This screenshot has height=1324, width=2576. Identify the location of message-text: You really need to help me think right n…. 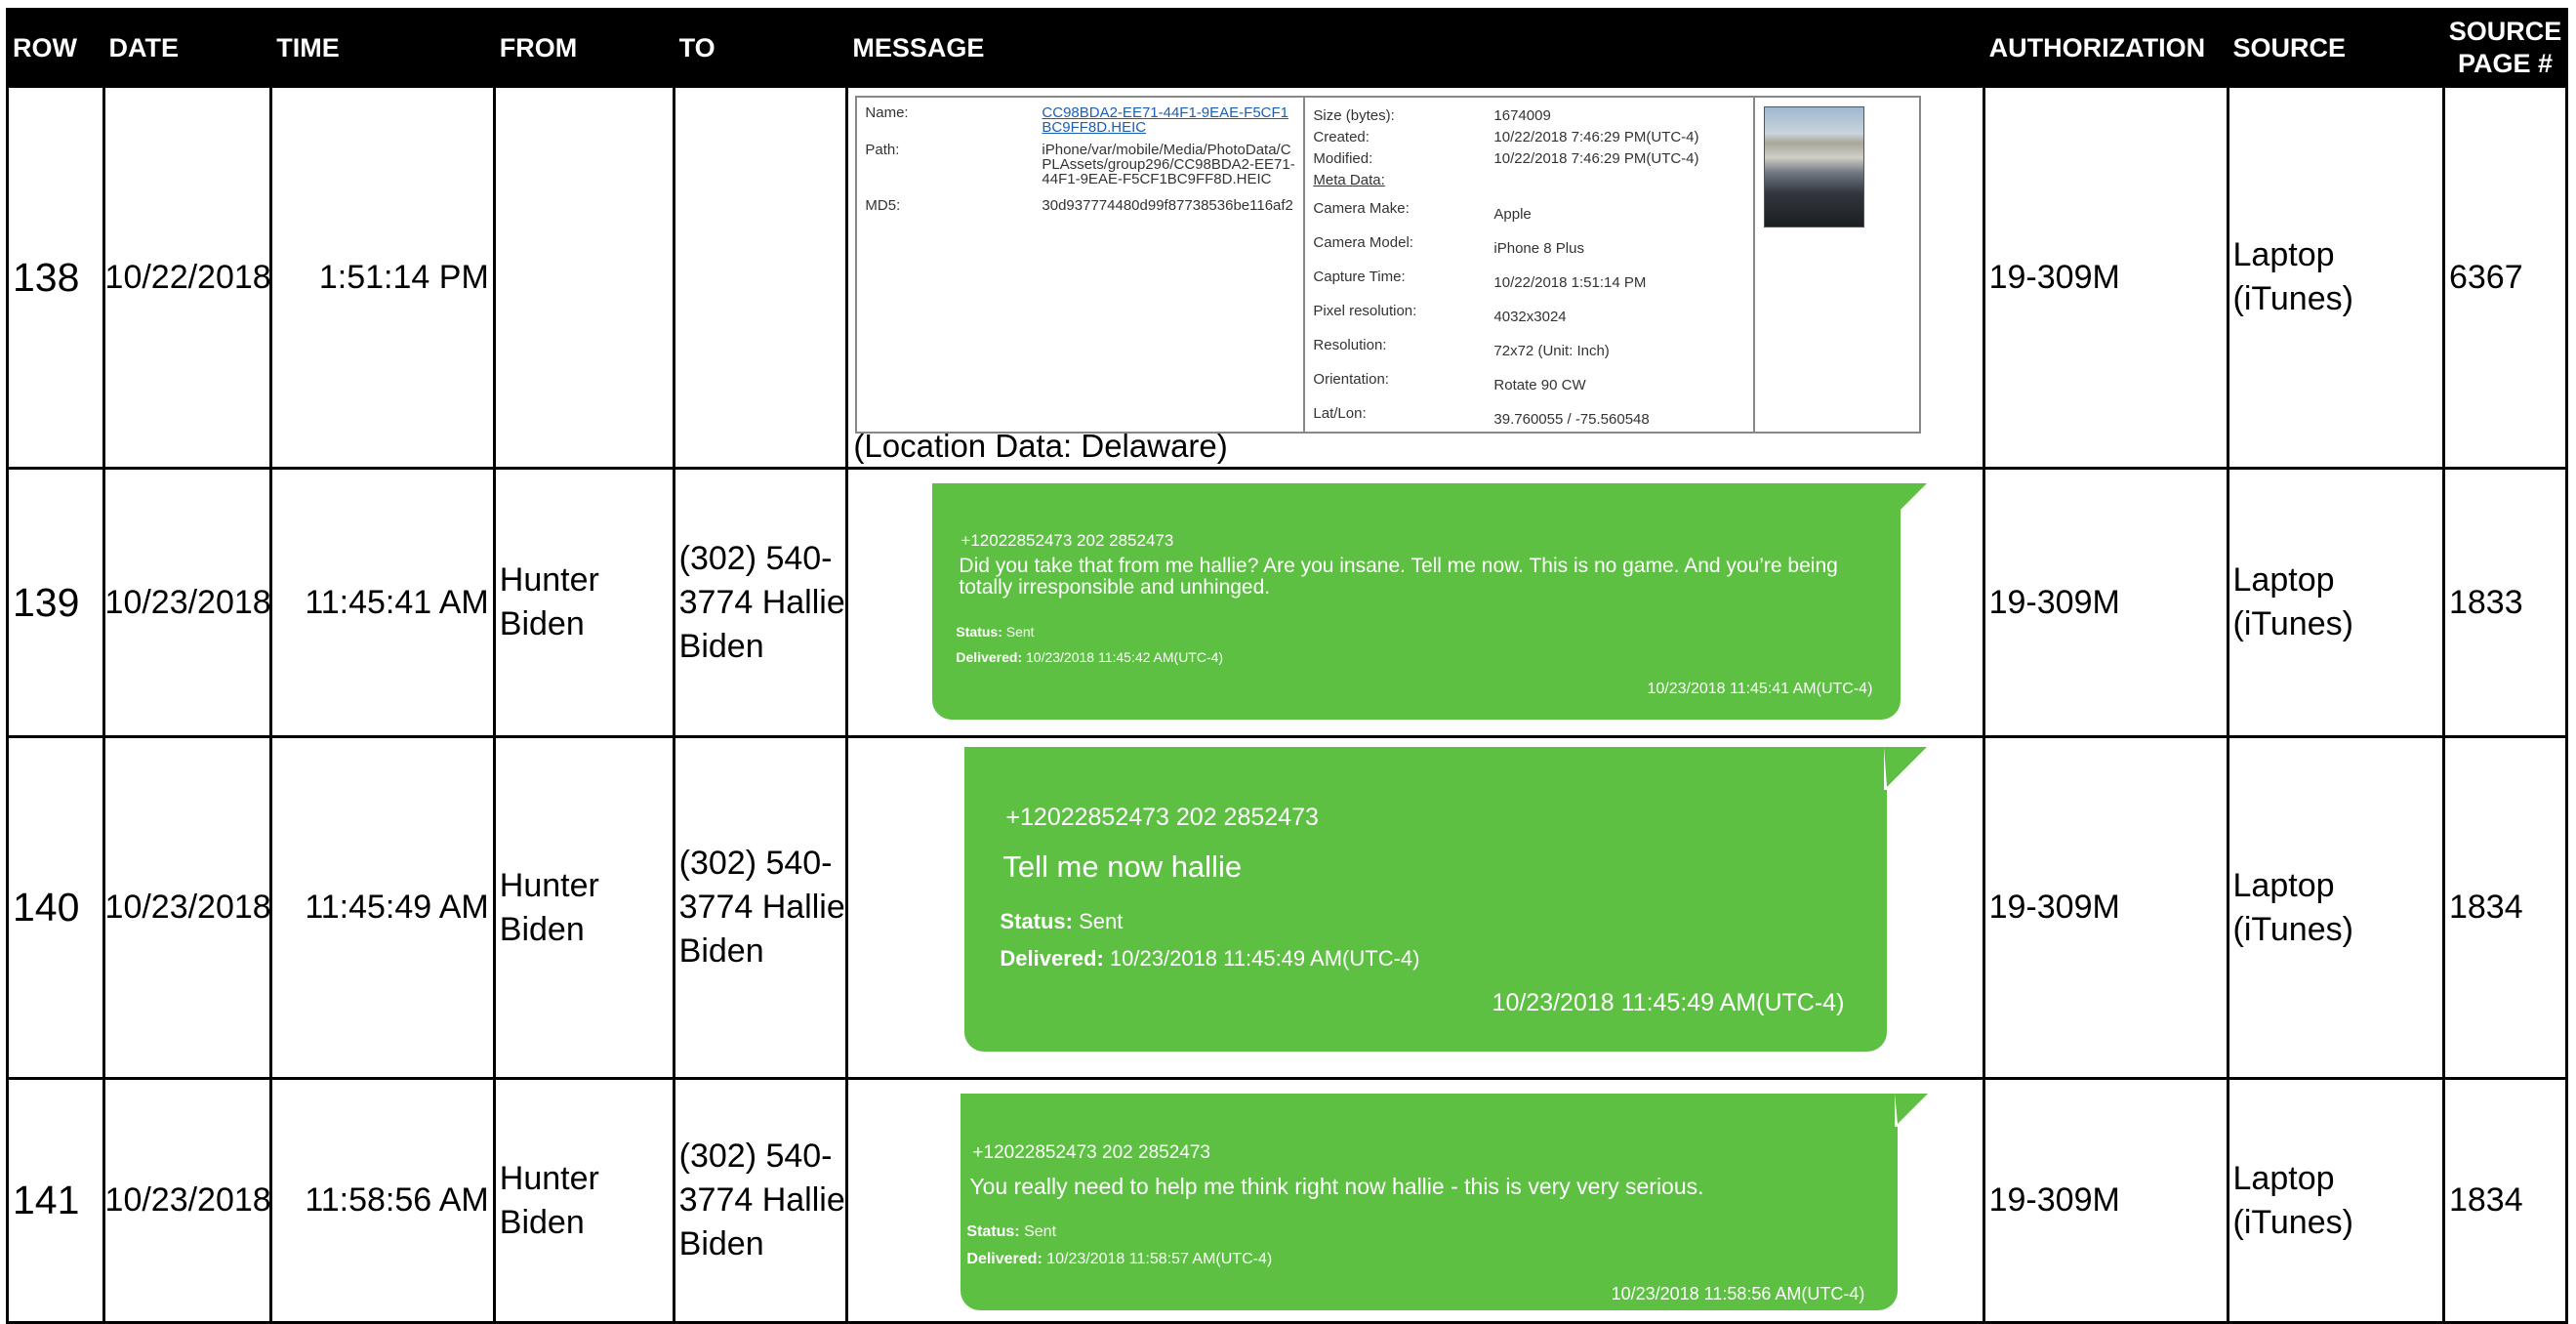
(1336, 1186).